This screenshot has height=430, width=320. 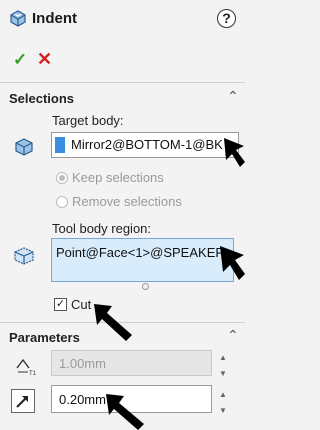 I want to click on tool-body-icon, so click(x=24, y=256).